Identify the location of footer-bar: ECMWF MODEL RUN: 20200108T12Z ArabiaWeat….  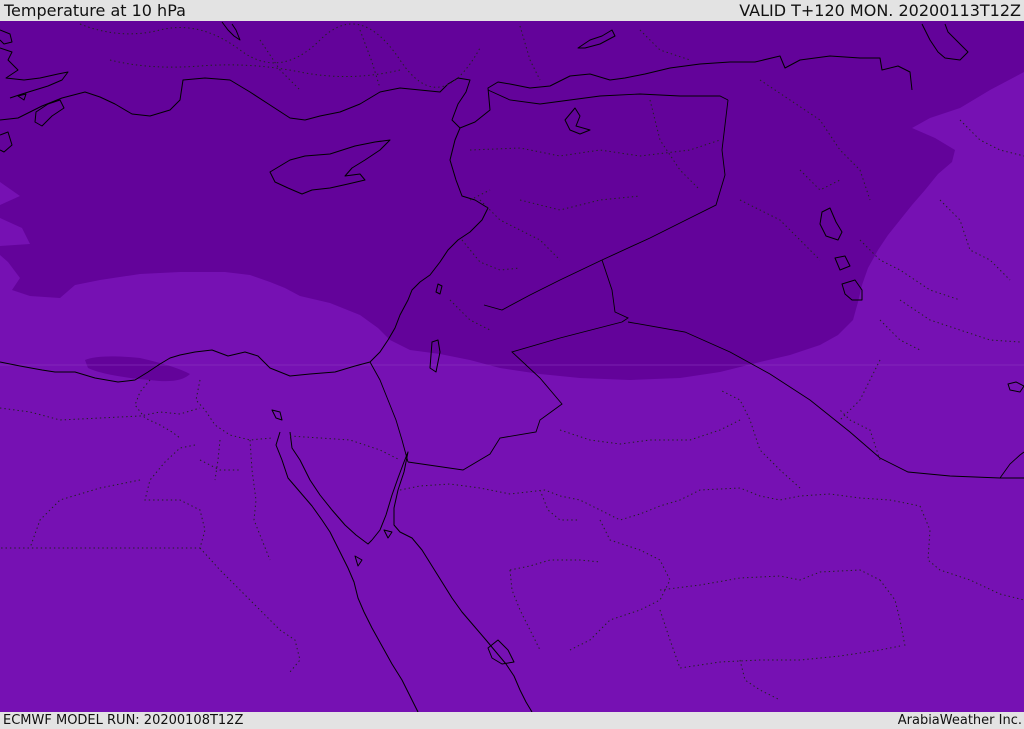
(512, 720).